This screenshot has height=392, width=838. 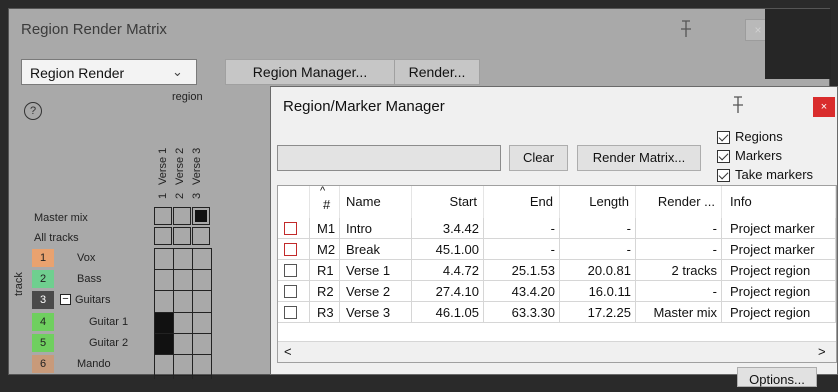 I want to click on render-mode-select: Region Render ⌄, so click(x=109, y=72).